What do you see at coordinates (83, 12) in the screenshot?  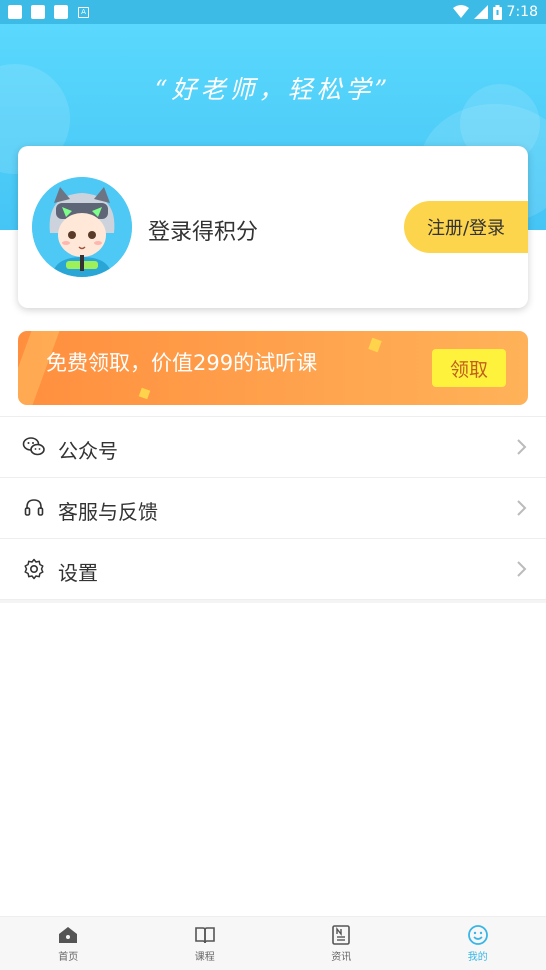 I see `keyboard-indicator-icon: A` at bounding box center [83, 12].